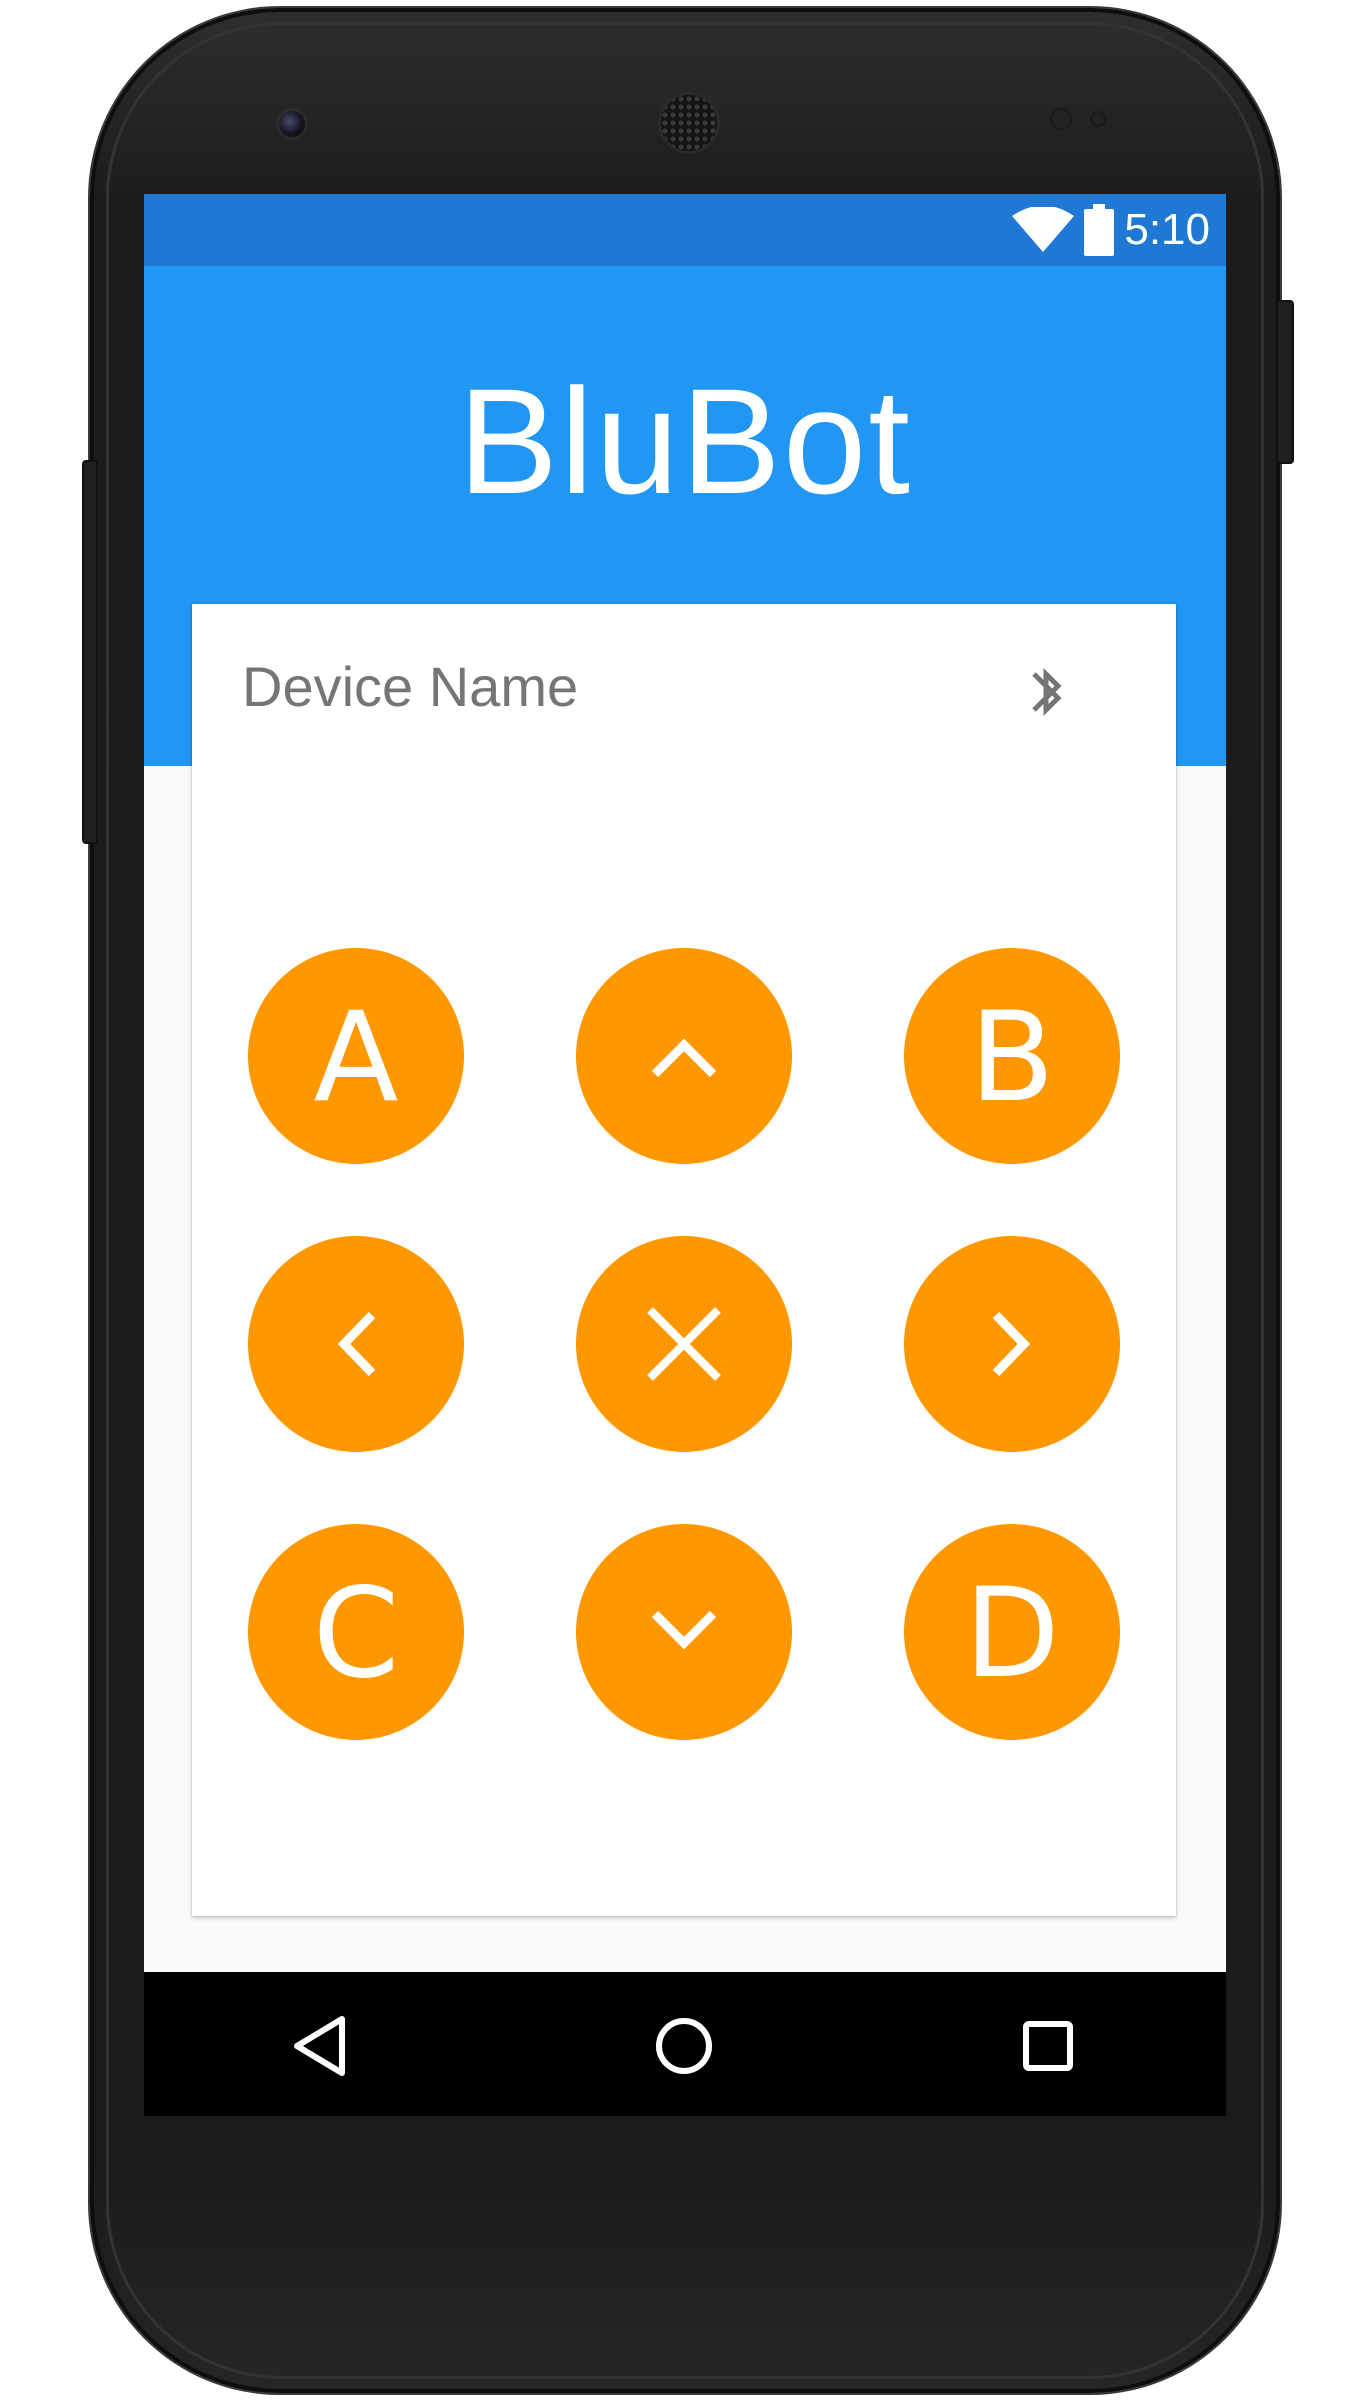 This screenshot has width=1370, height=2405. I want to click on status-bar: 5:10, so click(685, 230).